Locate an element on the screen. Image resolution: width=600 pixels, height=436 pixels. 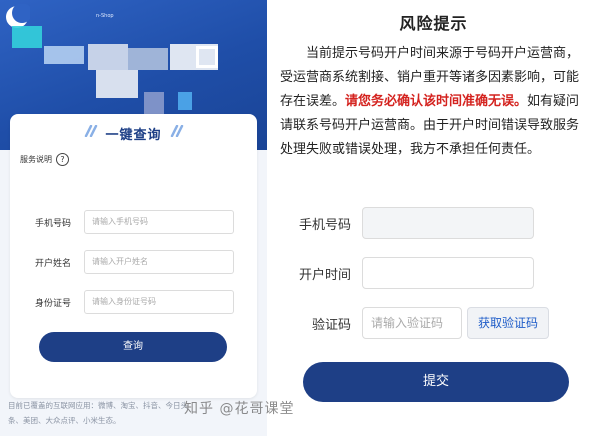
service-note-label: 服务说明 is located at coordinates (36, 159).